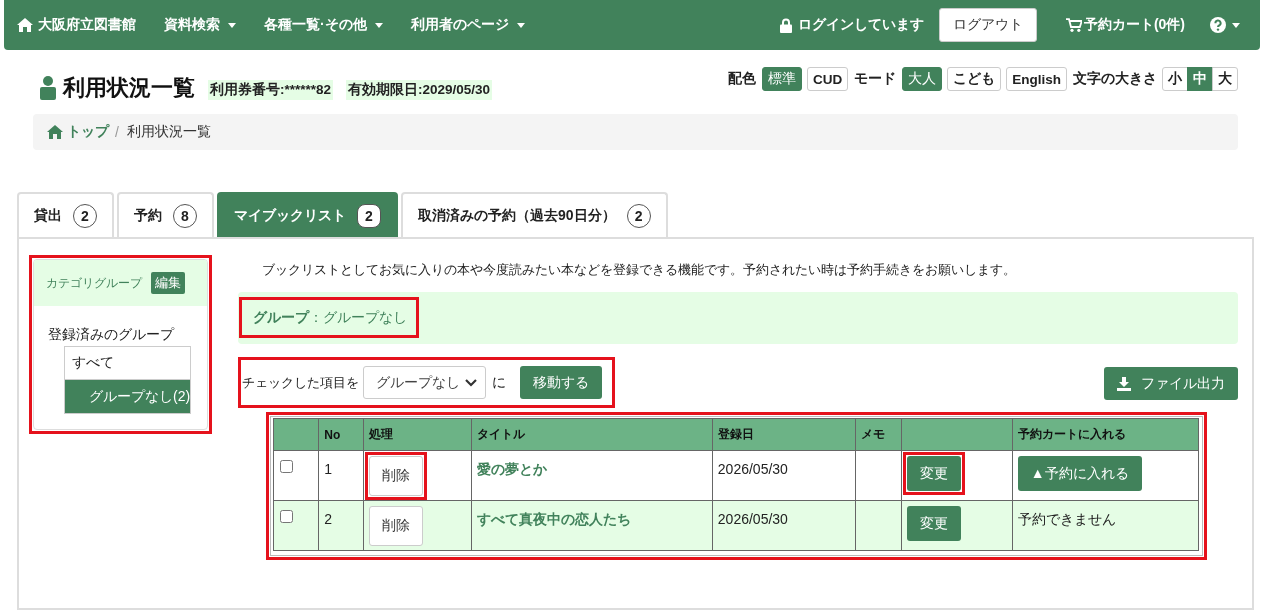 This screenshot has height=614, width=1264. I want to click on tab: 貸出 2, so click(65, 214).